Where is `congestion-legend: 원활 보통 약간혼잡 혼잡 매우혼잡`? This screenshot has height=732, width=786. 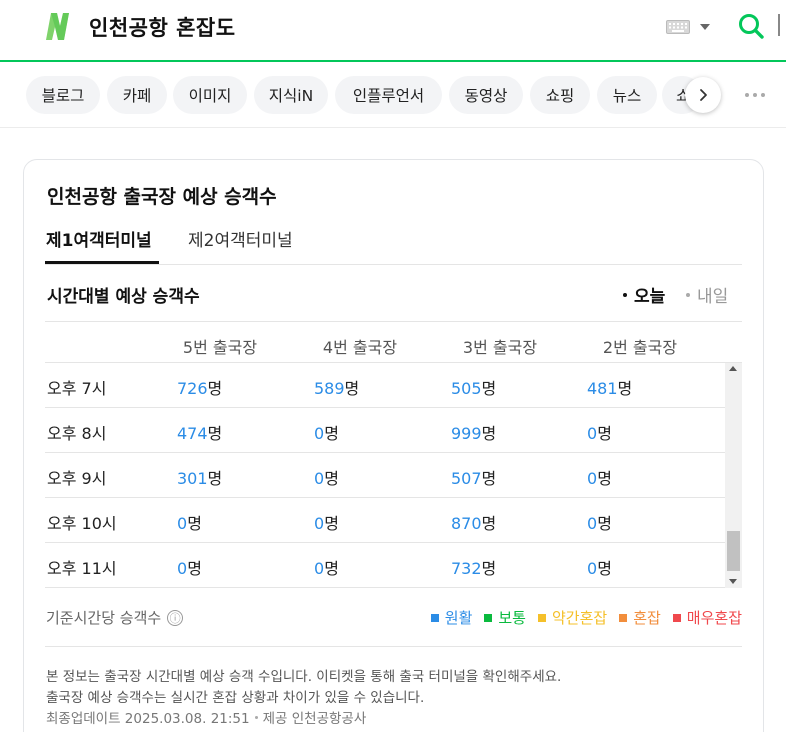
congestion-legend: 원활 보통 약간혼잡 혼잡 매우혼잡 is located at coordinates (550, 617).